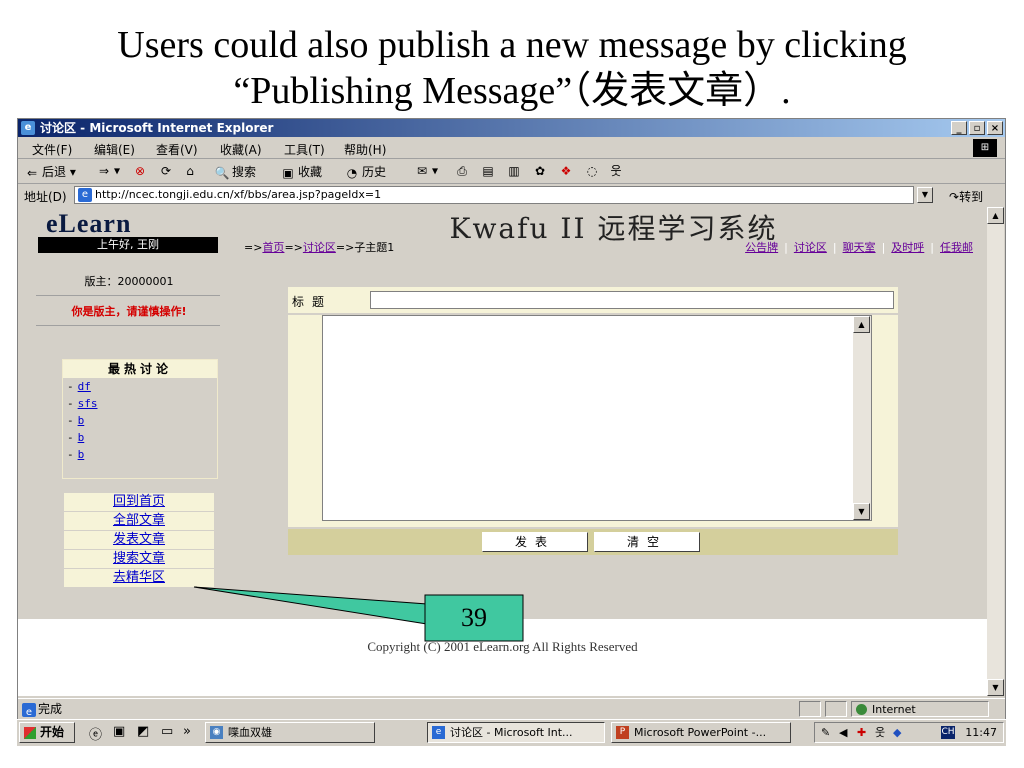  What do you see at coordinates (301, 172) in the screenshot?
I see `favorites-button: ▣ 收藏` at bounding box center [301, 172].